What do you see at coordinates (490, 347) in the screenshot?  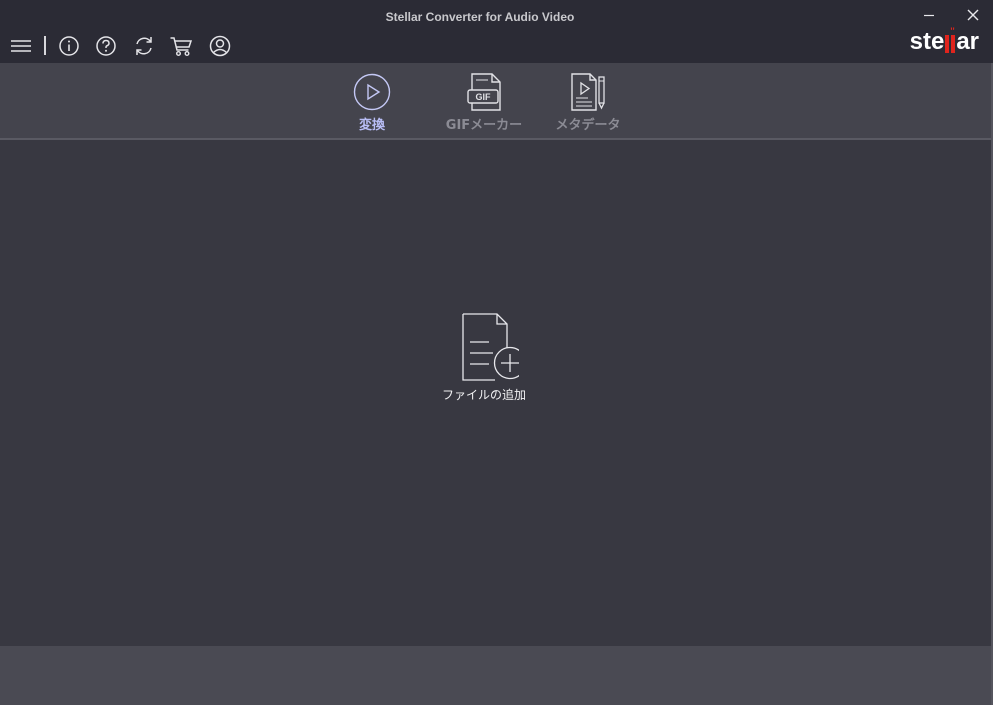 I see `add-file-icon` at bounding box center [490, 347].